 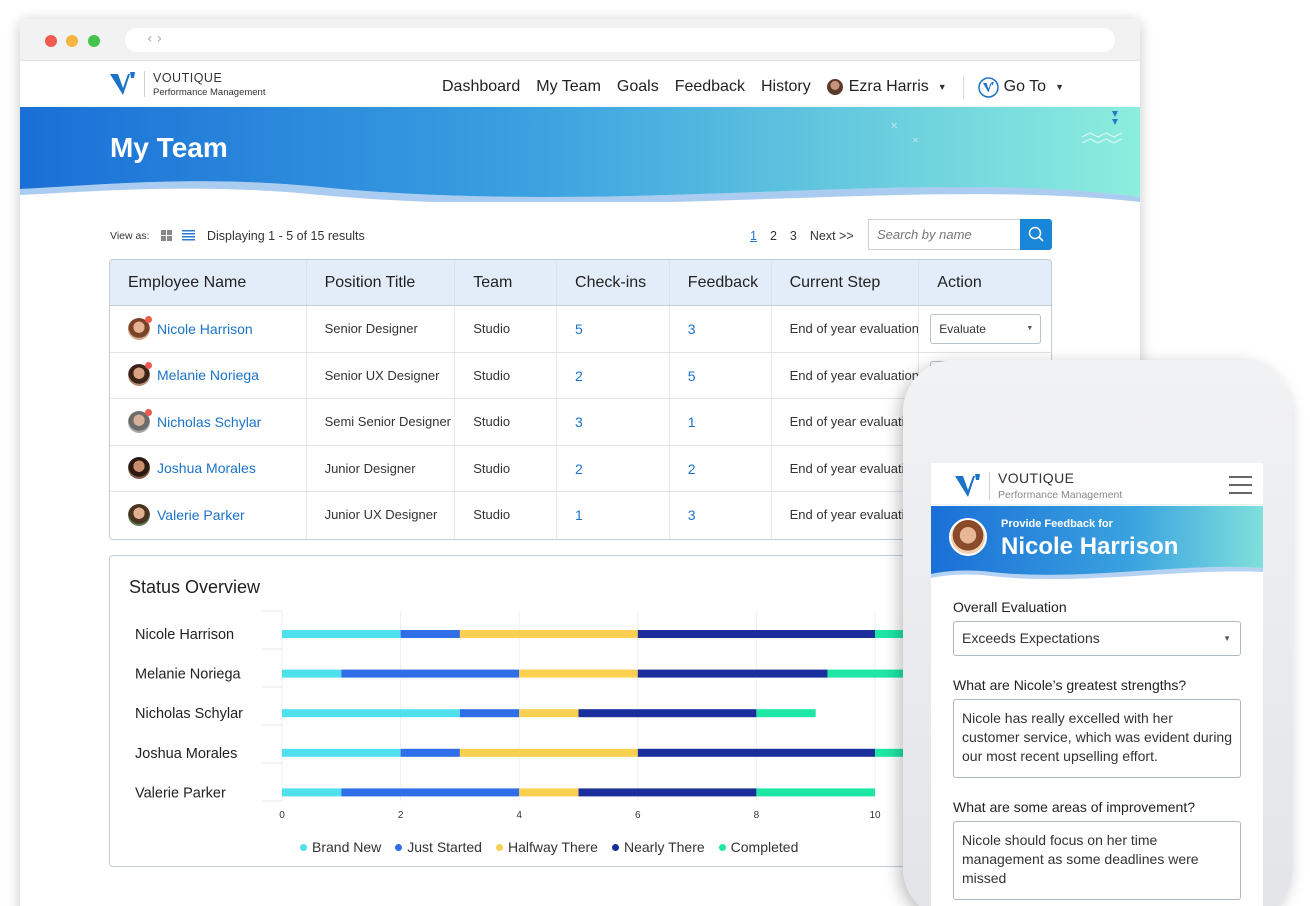 I want to click on grid-view-icon, so click(x=166, y=235).